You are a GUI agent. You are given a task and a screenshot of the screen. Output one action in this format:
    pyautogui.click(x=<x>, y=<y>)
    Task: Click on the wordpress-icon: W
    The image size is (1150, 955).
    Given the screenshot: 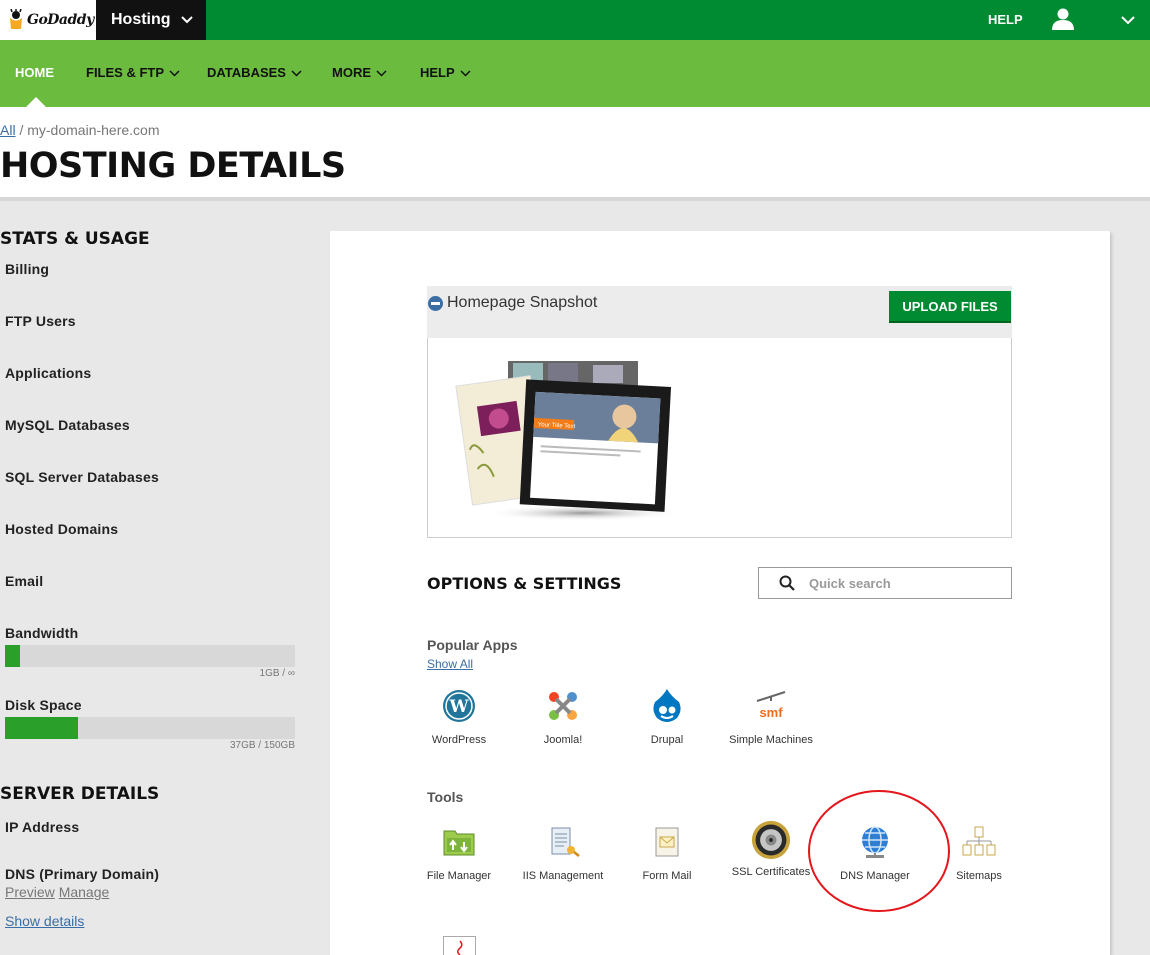 What is the action you would take?
    pyautogui.click(x=459, y=706)
    